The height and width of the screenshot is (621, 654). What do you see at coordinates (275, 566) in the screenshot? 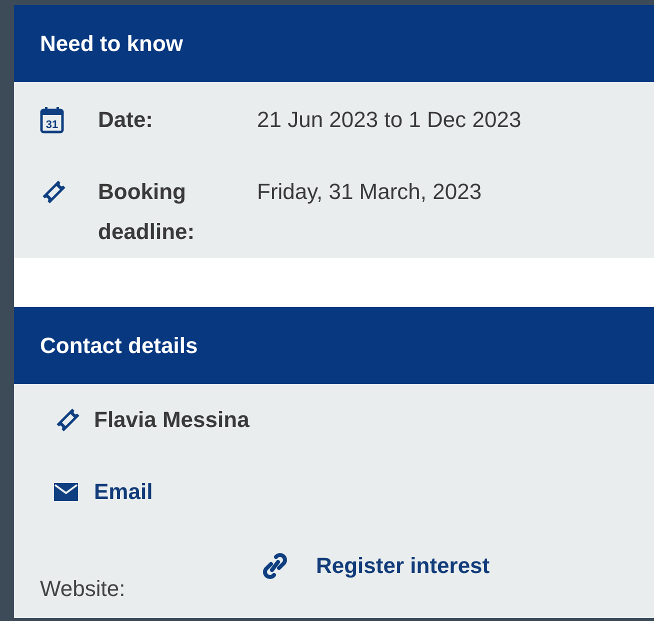
I see `link-icon` at bounding box center [275, 566].